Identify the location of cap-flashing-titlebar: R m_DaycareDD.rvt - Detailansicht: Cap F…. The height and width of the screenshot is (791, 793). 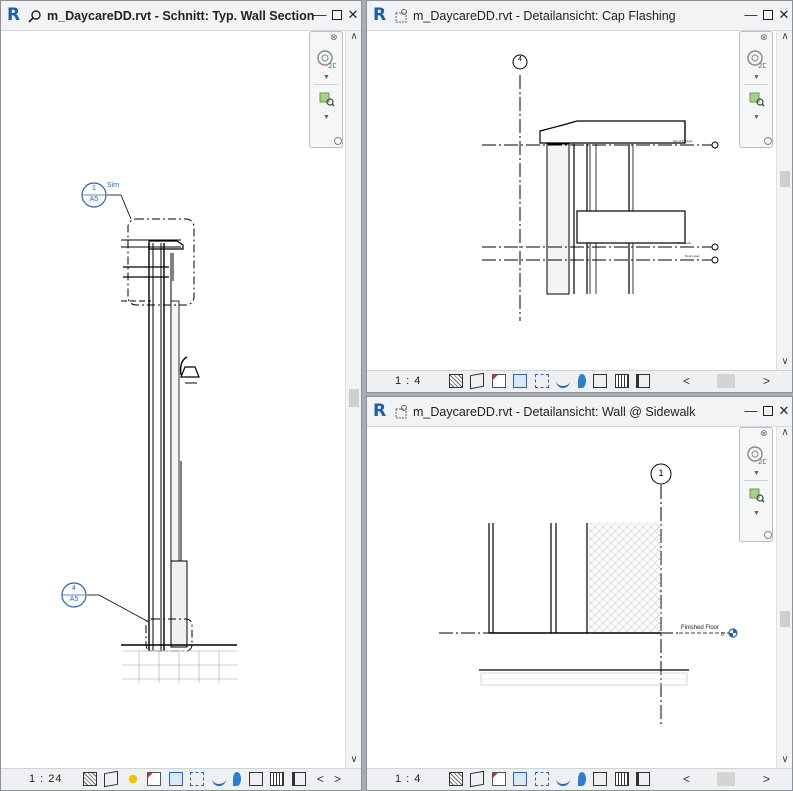
(579, 16).